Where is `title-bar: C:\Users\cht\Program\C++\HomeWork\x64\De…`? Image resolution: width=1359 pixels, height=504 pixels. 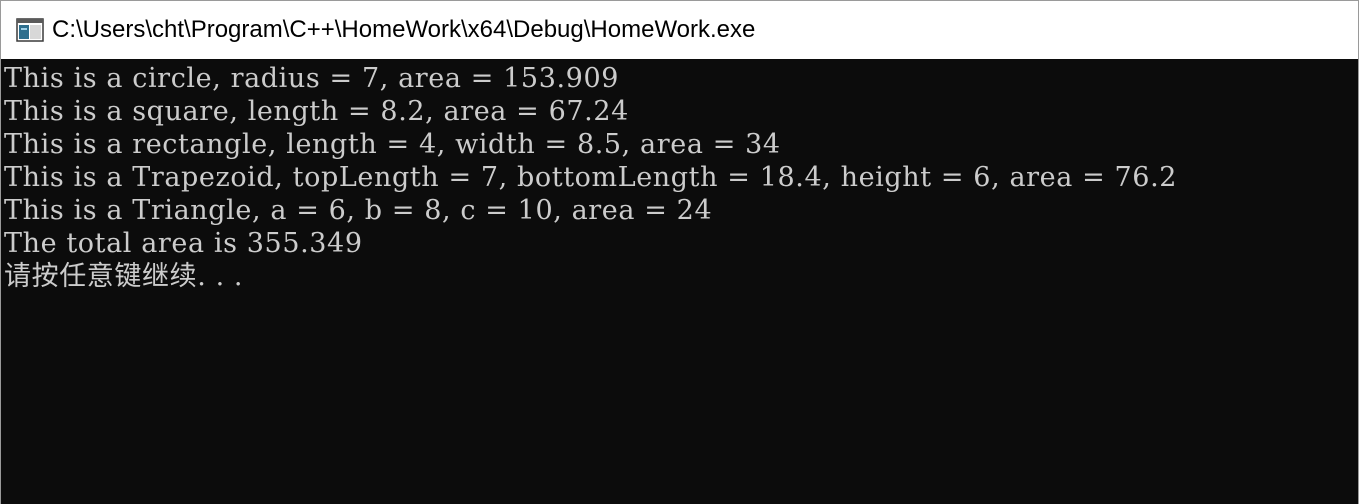 title-bar: C:\Users\cht\Program\C++\HomeWork\x64\De… is located at coordinates (679, 30).